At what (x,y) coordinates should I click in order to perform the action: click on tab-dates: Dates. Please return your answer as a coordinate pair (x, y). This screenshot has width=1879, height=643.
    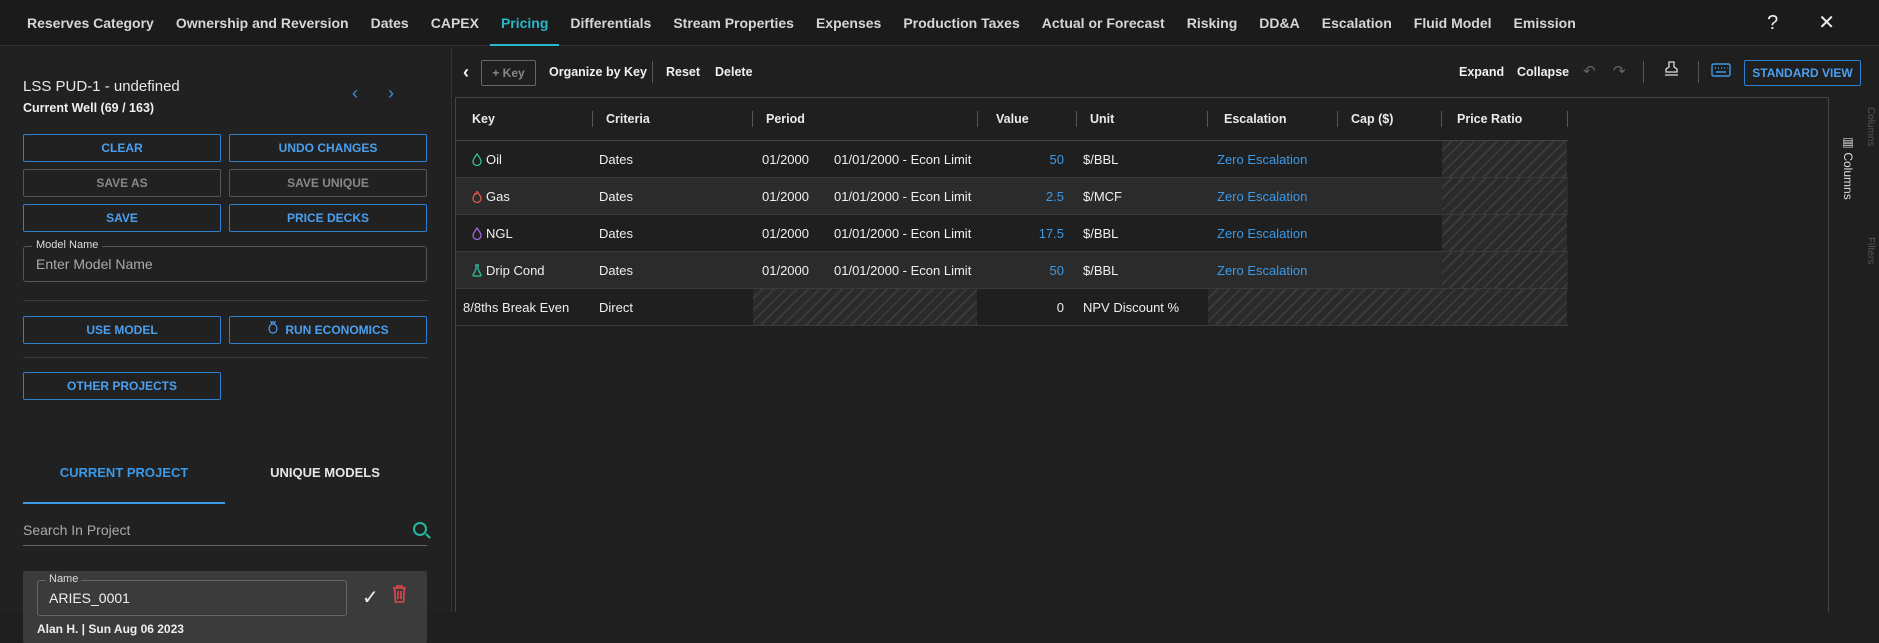
    Looking at the image, I should click on (390, 23).